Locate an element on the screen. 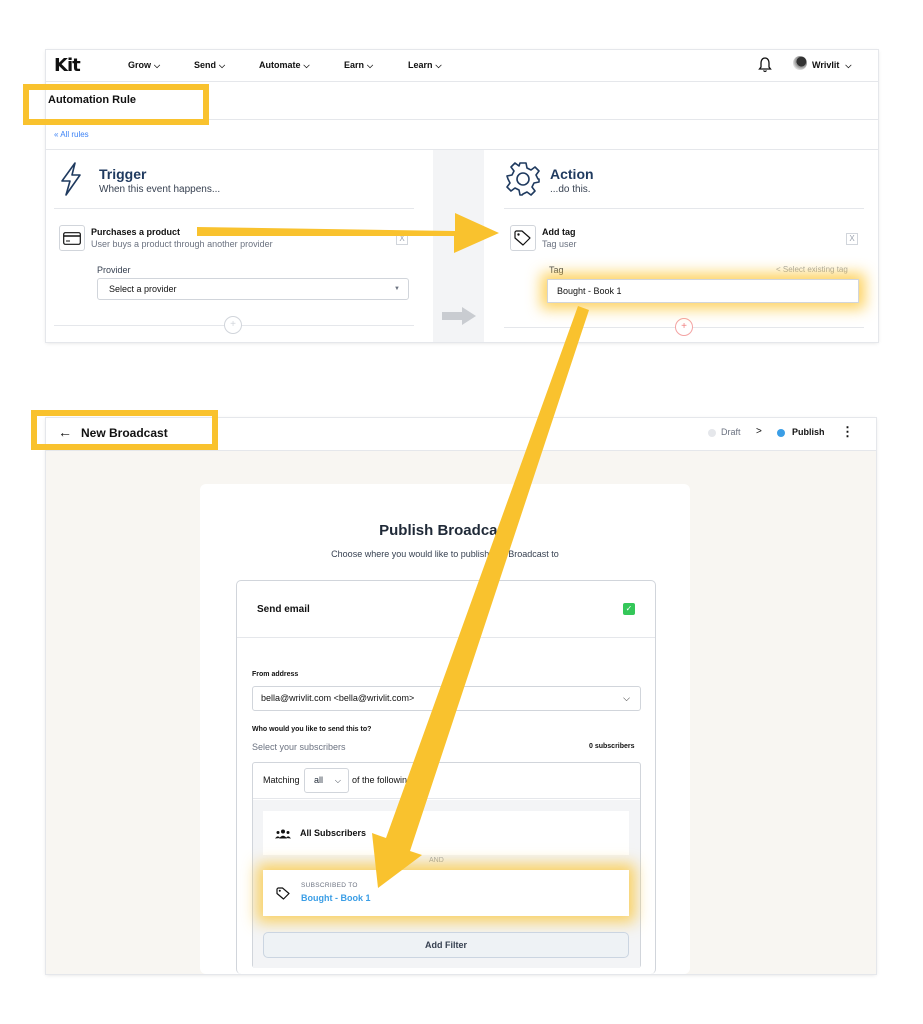 The height and width of the screenshot is (1024, 923). recipients-sublabel: Select your subscribers is located at coordinates (299, 747).